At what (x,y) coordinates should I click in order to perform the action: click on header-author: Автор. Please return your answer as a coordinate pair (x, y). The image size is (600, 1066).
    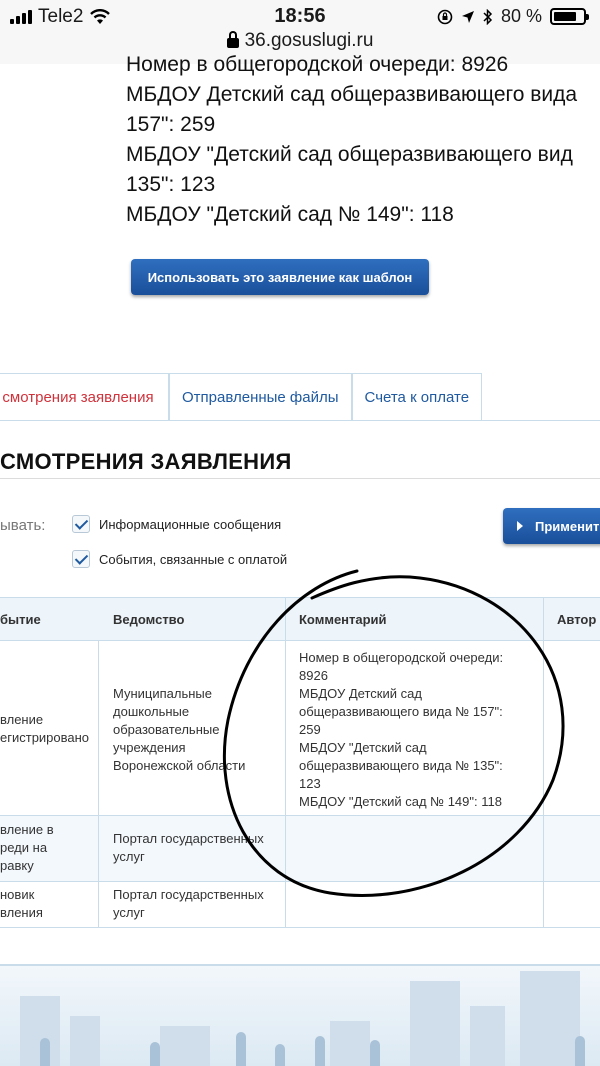
    Looking at the image, I should click on (577, 619).